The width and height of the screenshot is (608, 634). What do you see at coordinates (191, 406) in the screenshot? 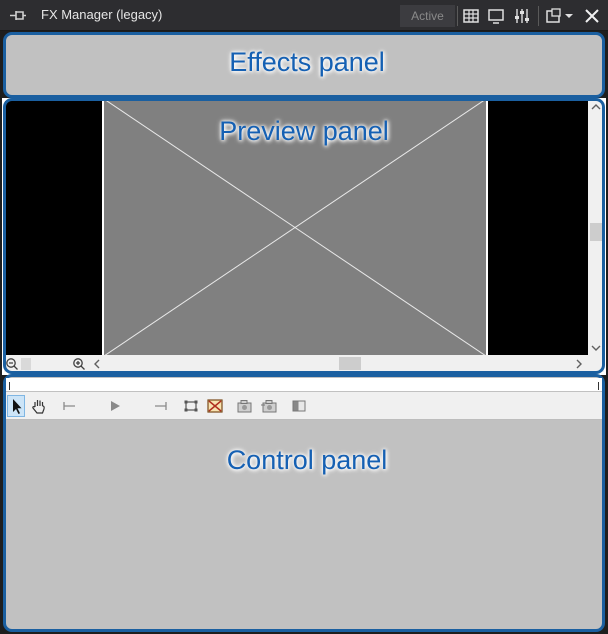
I see `crop-icon` at bounding box center [191, 406].